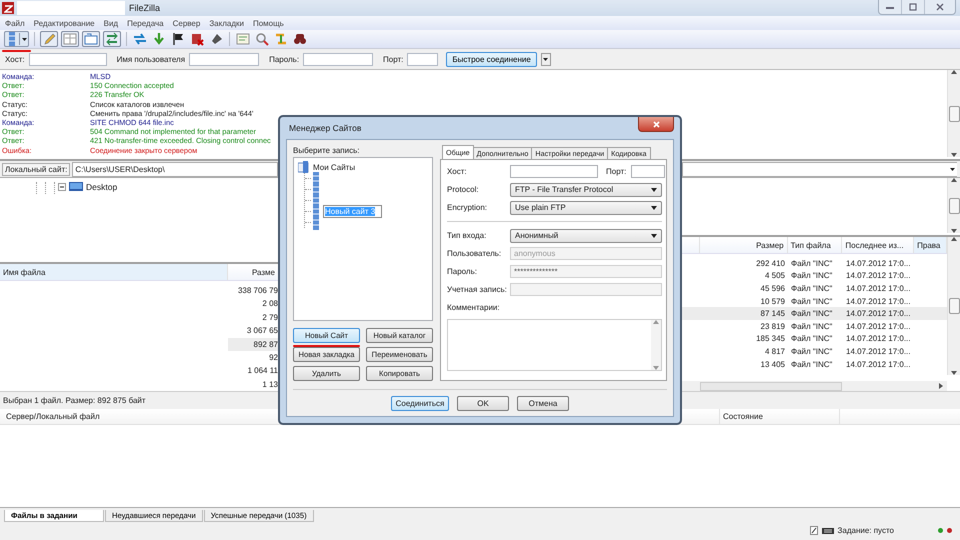 The width and height of the screenshot is (960, 540). What do you see at coordinates (111, 23) in the screenshot?
I see `menu-item: Вид` at bounding box center [111, 23].